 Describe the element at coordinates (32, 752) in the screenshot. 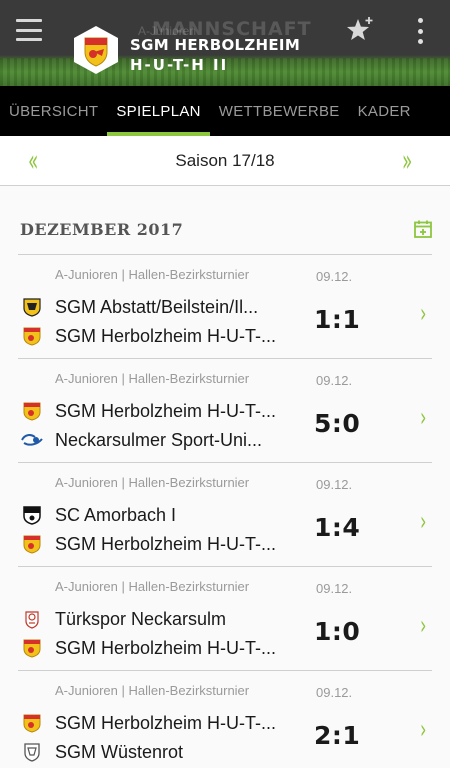

I see `wustenrot-crest-icon` at that location.